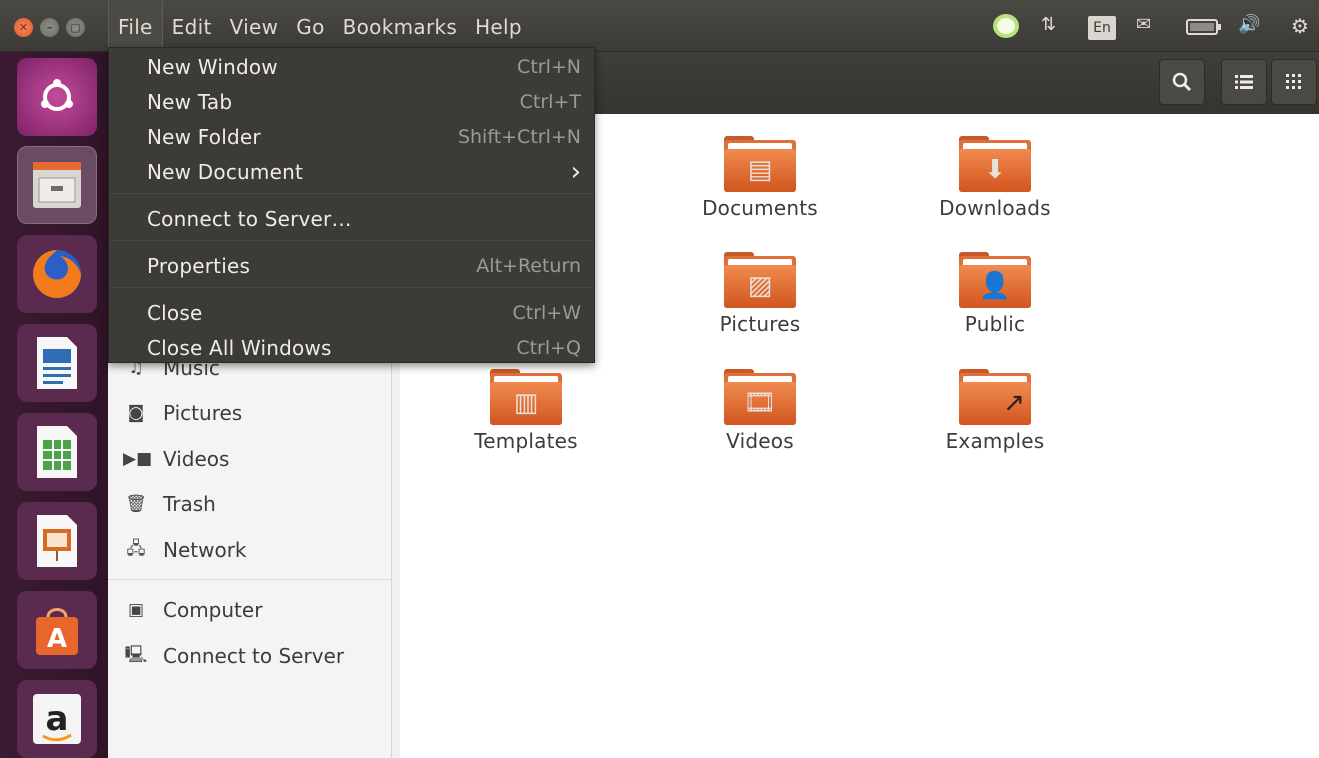  What do you see at coordinates (1143, 24) in the screenshot?
I see `mail-icon: ✉` at bounding box center [1143, 24].